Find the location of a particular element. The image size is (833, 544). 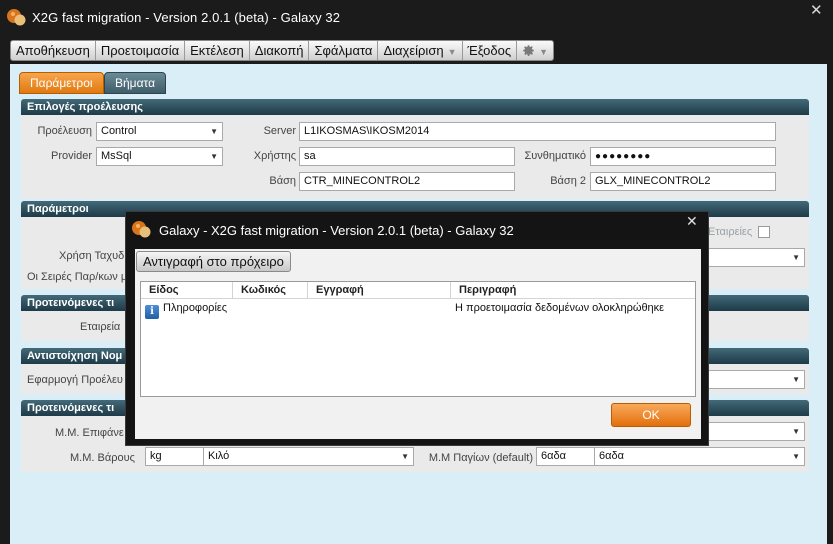

surface-unit-label: Μ.Μ. Επιφάνε is located at coordinates (89, 433).